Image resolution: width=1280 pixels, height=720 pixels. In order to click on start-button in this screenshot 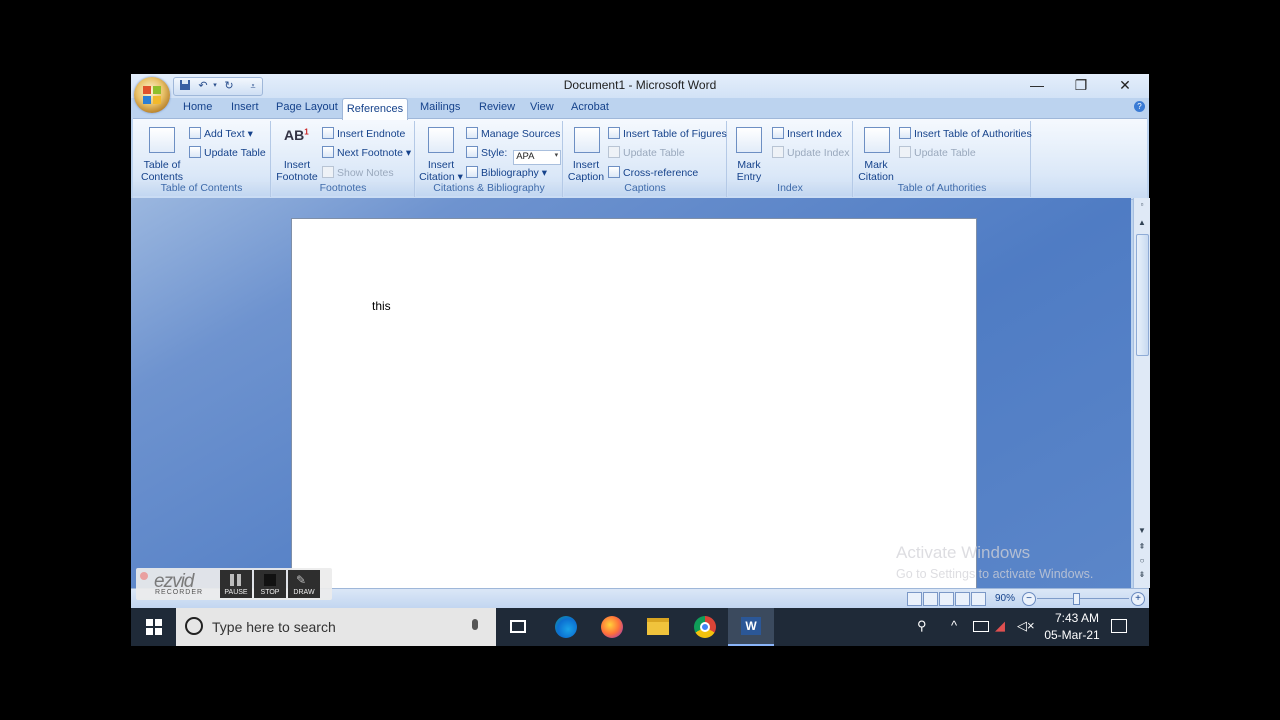, I will do `click(154, 627)`.